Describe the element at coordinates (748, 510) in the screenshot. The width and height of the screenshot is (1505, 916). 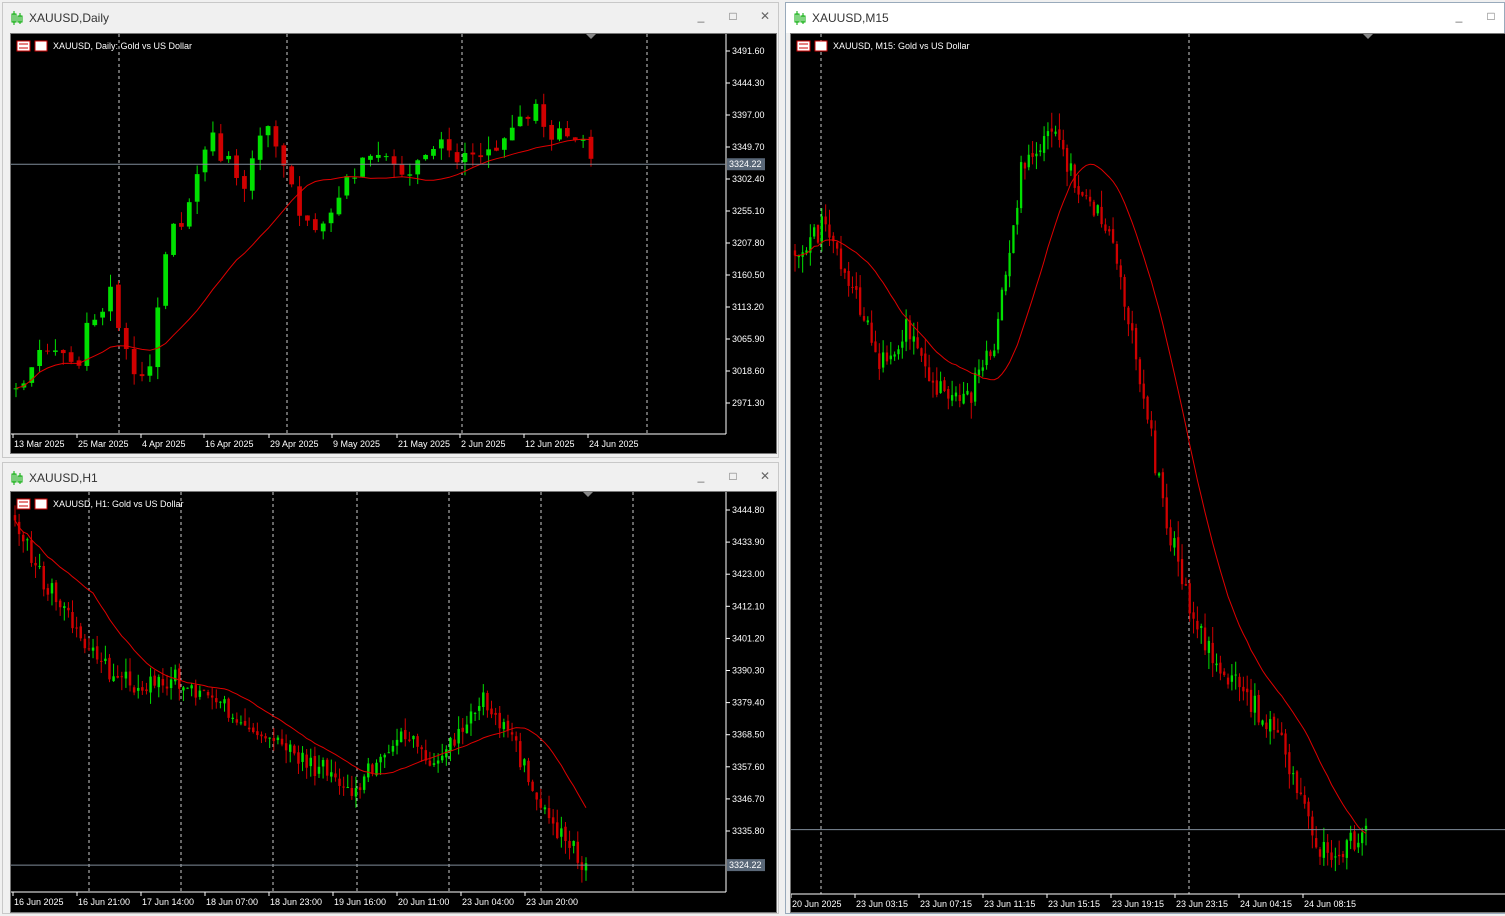
I see `y-tick-label: 3444.80` at that location.